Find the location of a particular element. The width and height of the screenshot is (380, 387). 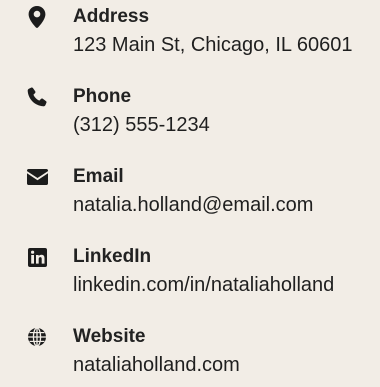

email-label: Email is located at coordinates (98, 176).